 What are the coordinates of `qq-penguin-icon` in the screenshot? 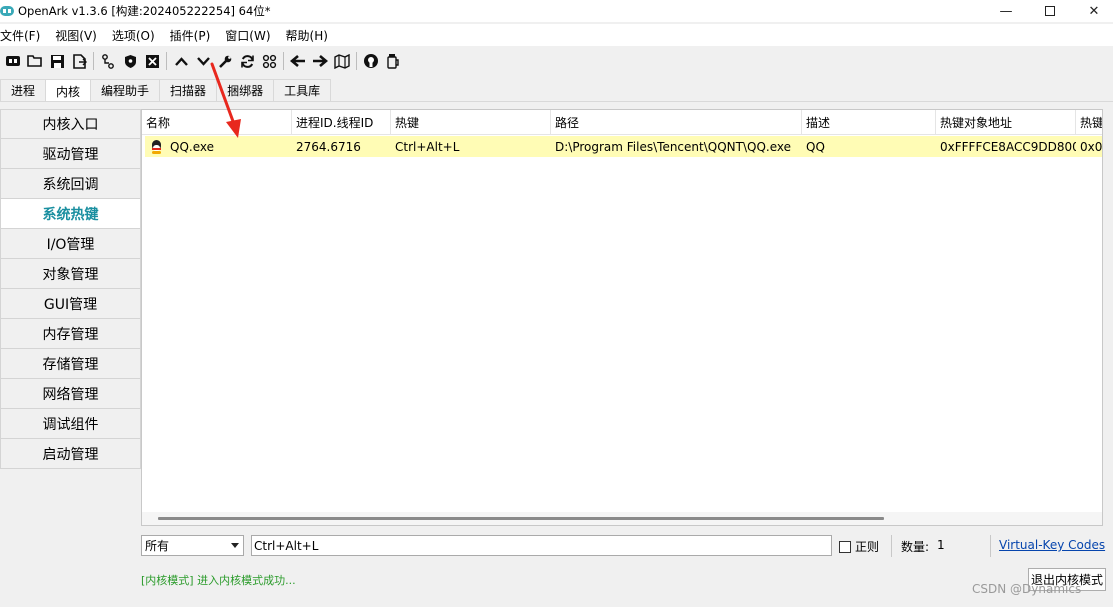 It's located at (156, 146).